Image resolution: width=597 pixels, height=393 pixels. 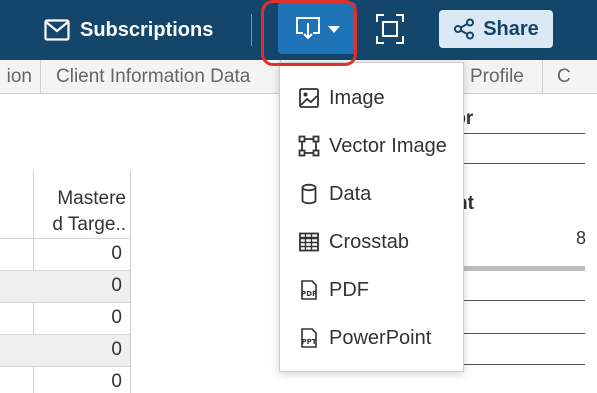 What do you see at coordinates (334, 29) in the screenshot?
I see `chevron-down-icon` at bounding box center [334, 29].